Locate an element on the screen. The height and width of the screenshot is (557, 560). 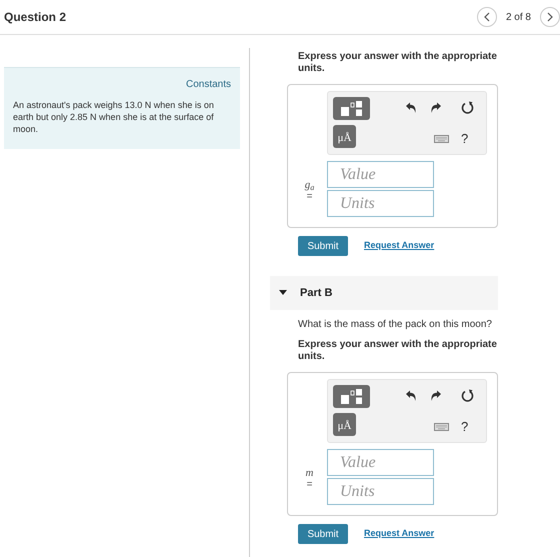
question-position: 2 of 8 is located at coordinates (518, 17).